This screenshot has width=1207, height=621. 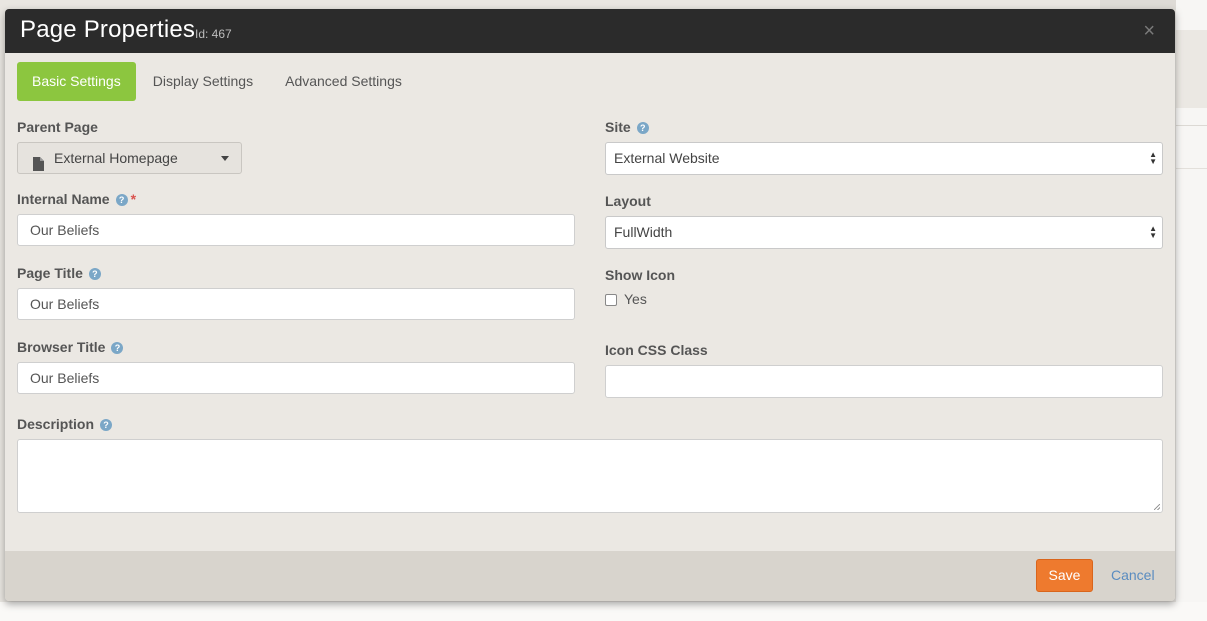 I want to click on page-title-label: Page Title?, so click(x=59, y=273).